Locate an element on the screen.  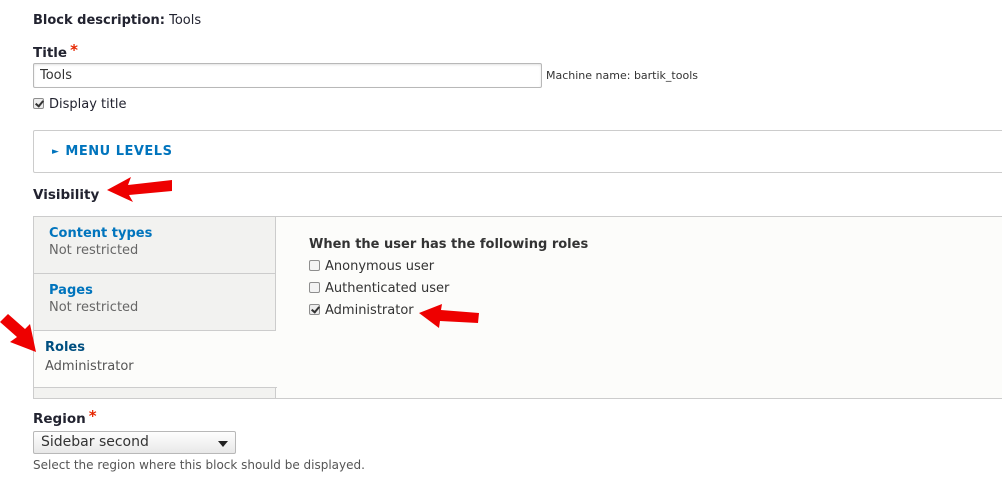
tab-roles-summary: Administrator is located at coordinates (89, 366).